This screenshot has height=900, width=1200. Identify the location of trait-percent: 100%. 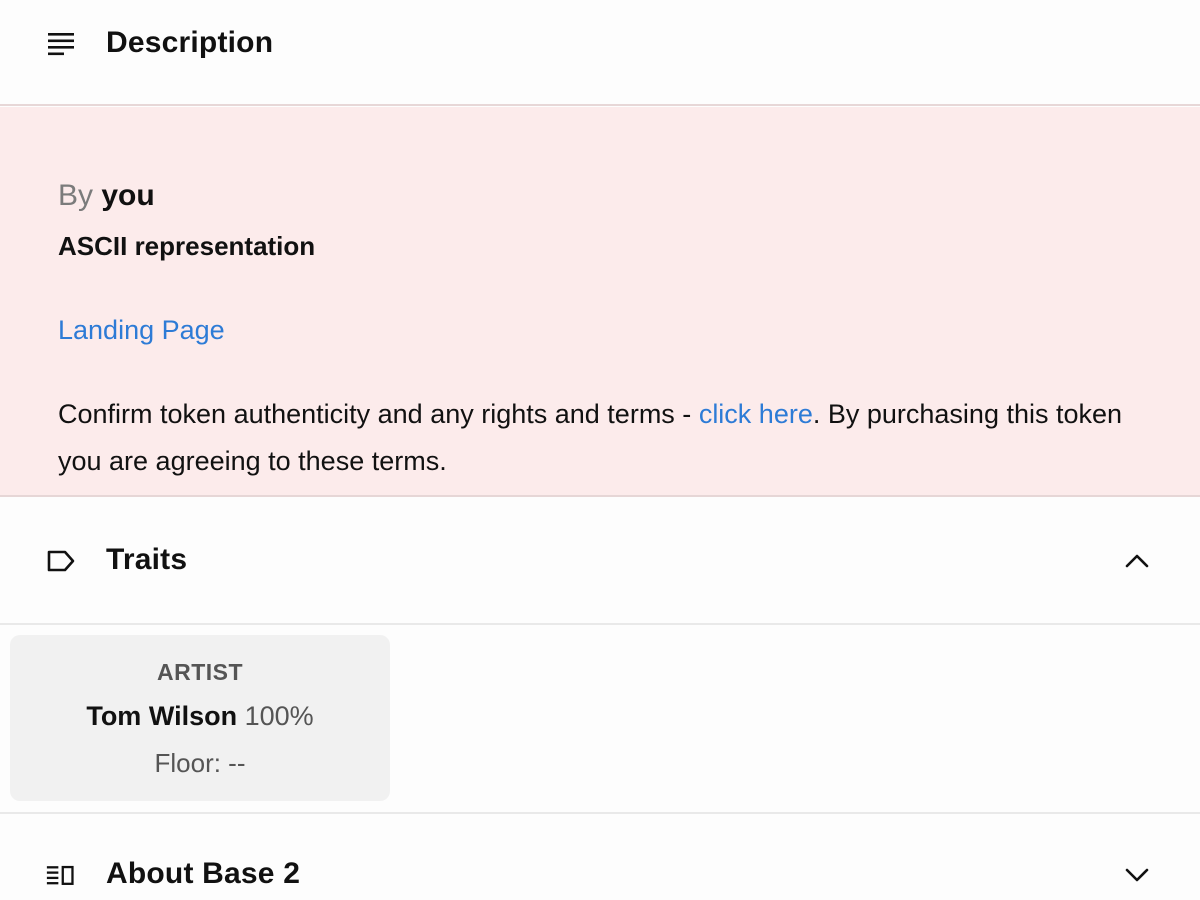
(279, 716).